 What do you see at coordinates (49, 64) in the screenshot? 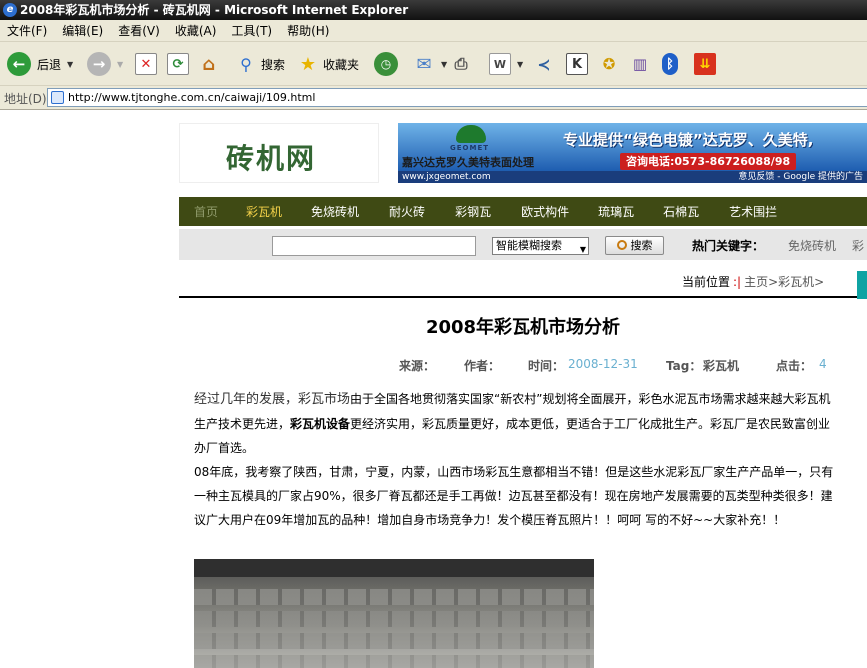
I see `back-label: 后退` at bounding box center [49, 64].